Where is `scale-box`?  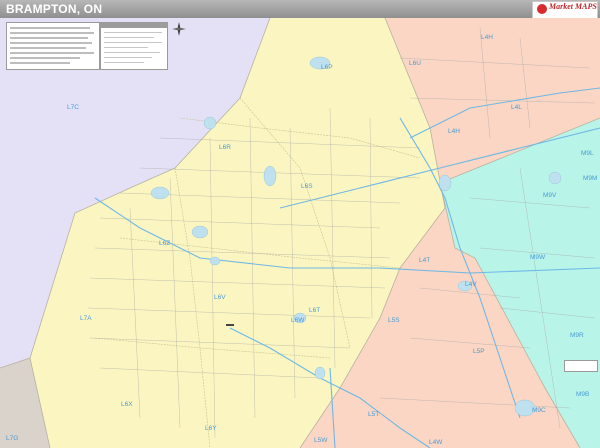
scale-box is located at coordinates (581, 366).